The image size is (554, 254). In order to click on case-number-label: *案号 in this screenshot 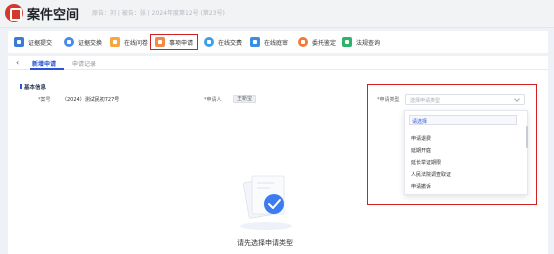, I will do `click(44, 100)`.